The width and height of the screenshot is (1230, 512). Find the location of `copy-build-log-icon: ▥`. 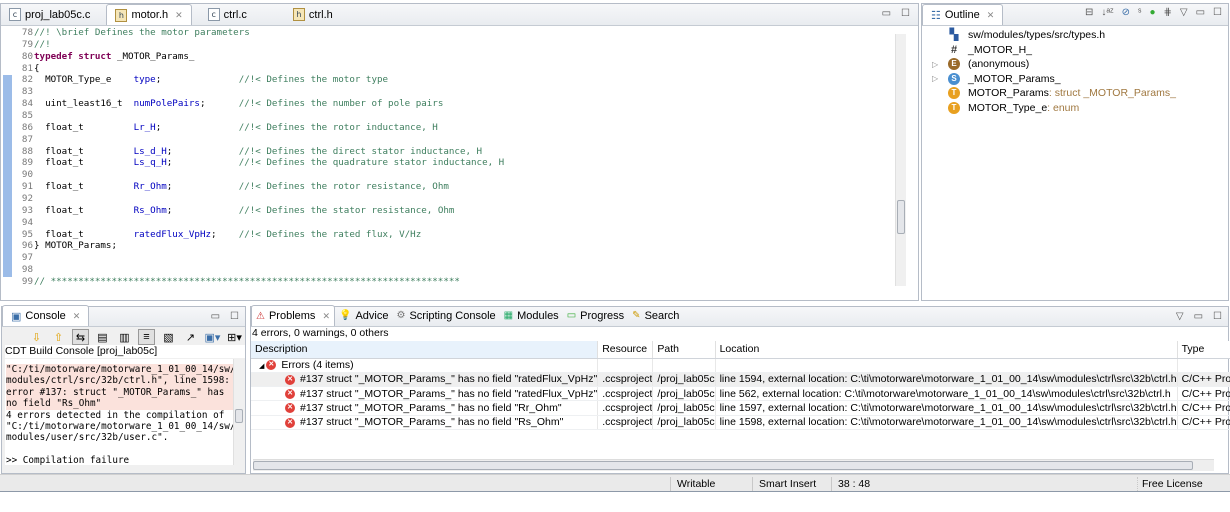

copy-build-log-icon: ▥ is located at coordinates (124, 337).